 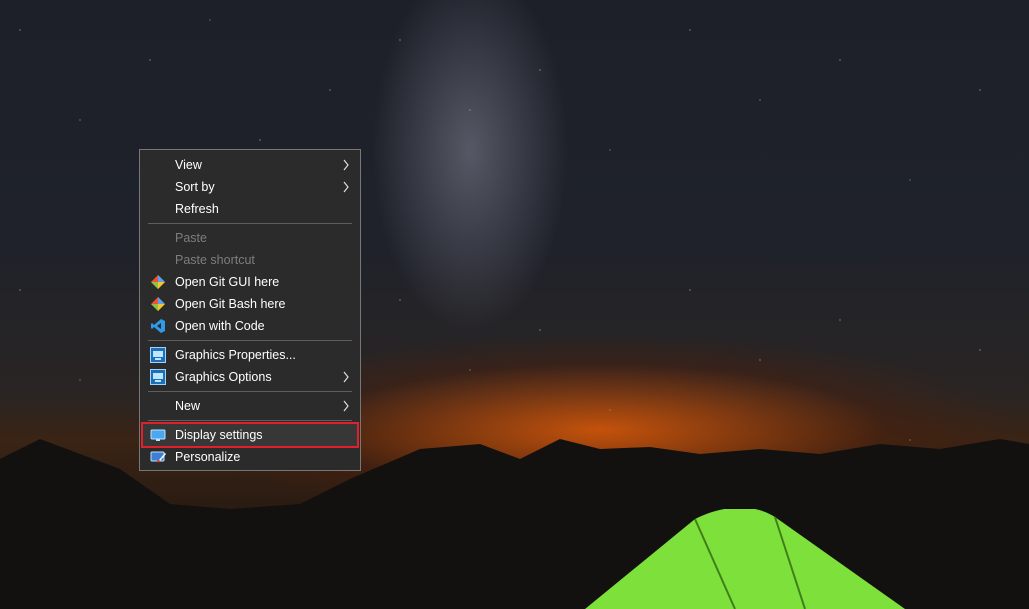 I want to click on menu-item-refresh: Refresh, so click(x=250, y=209).